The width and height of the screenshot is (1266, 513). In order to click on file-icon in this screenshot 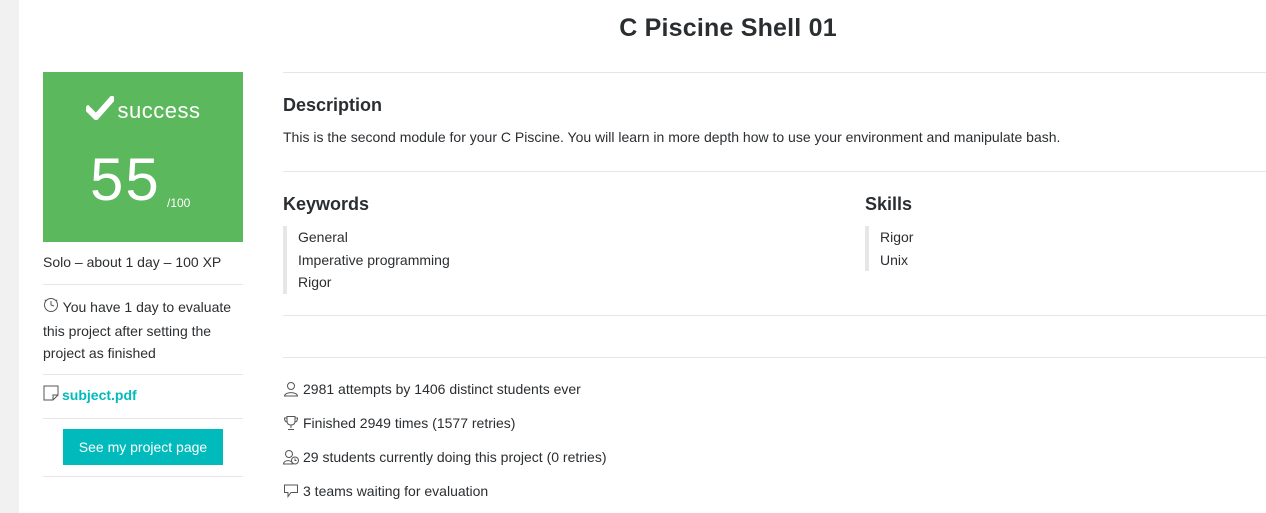, I will do `click(51, 394)`.